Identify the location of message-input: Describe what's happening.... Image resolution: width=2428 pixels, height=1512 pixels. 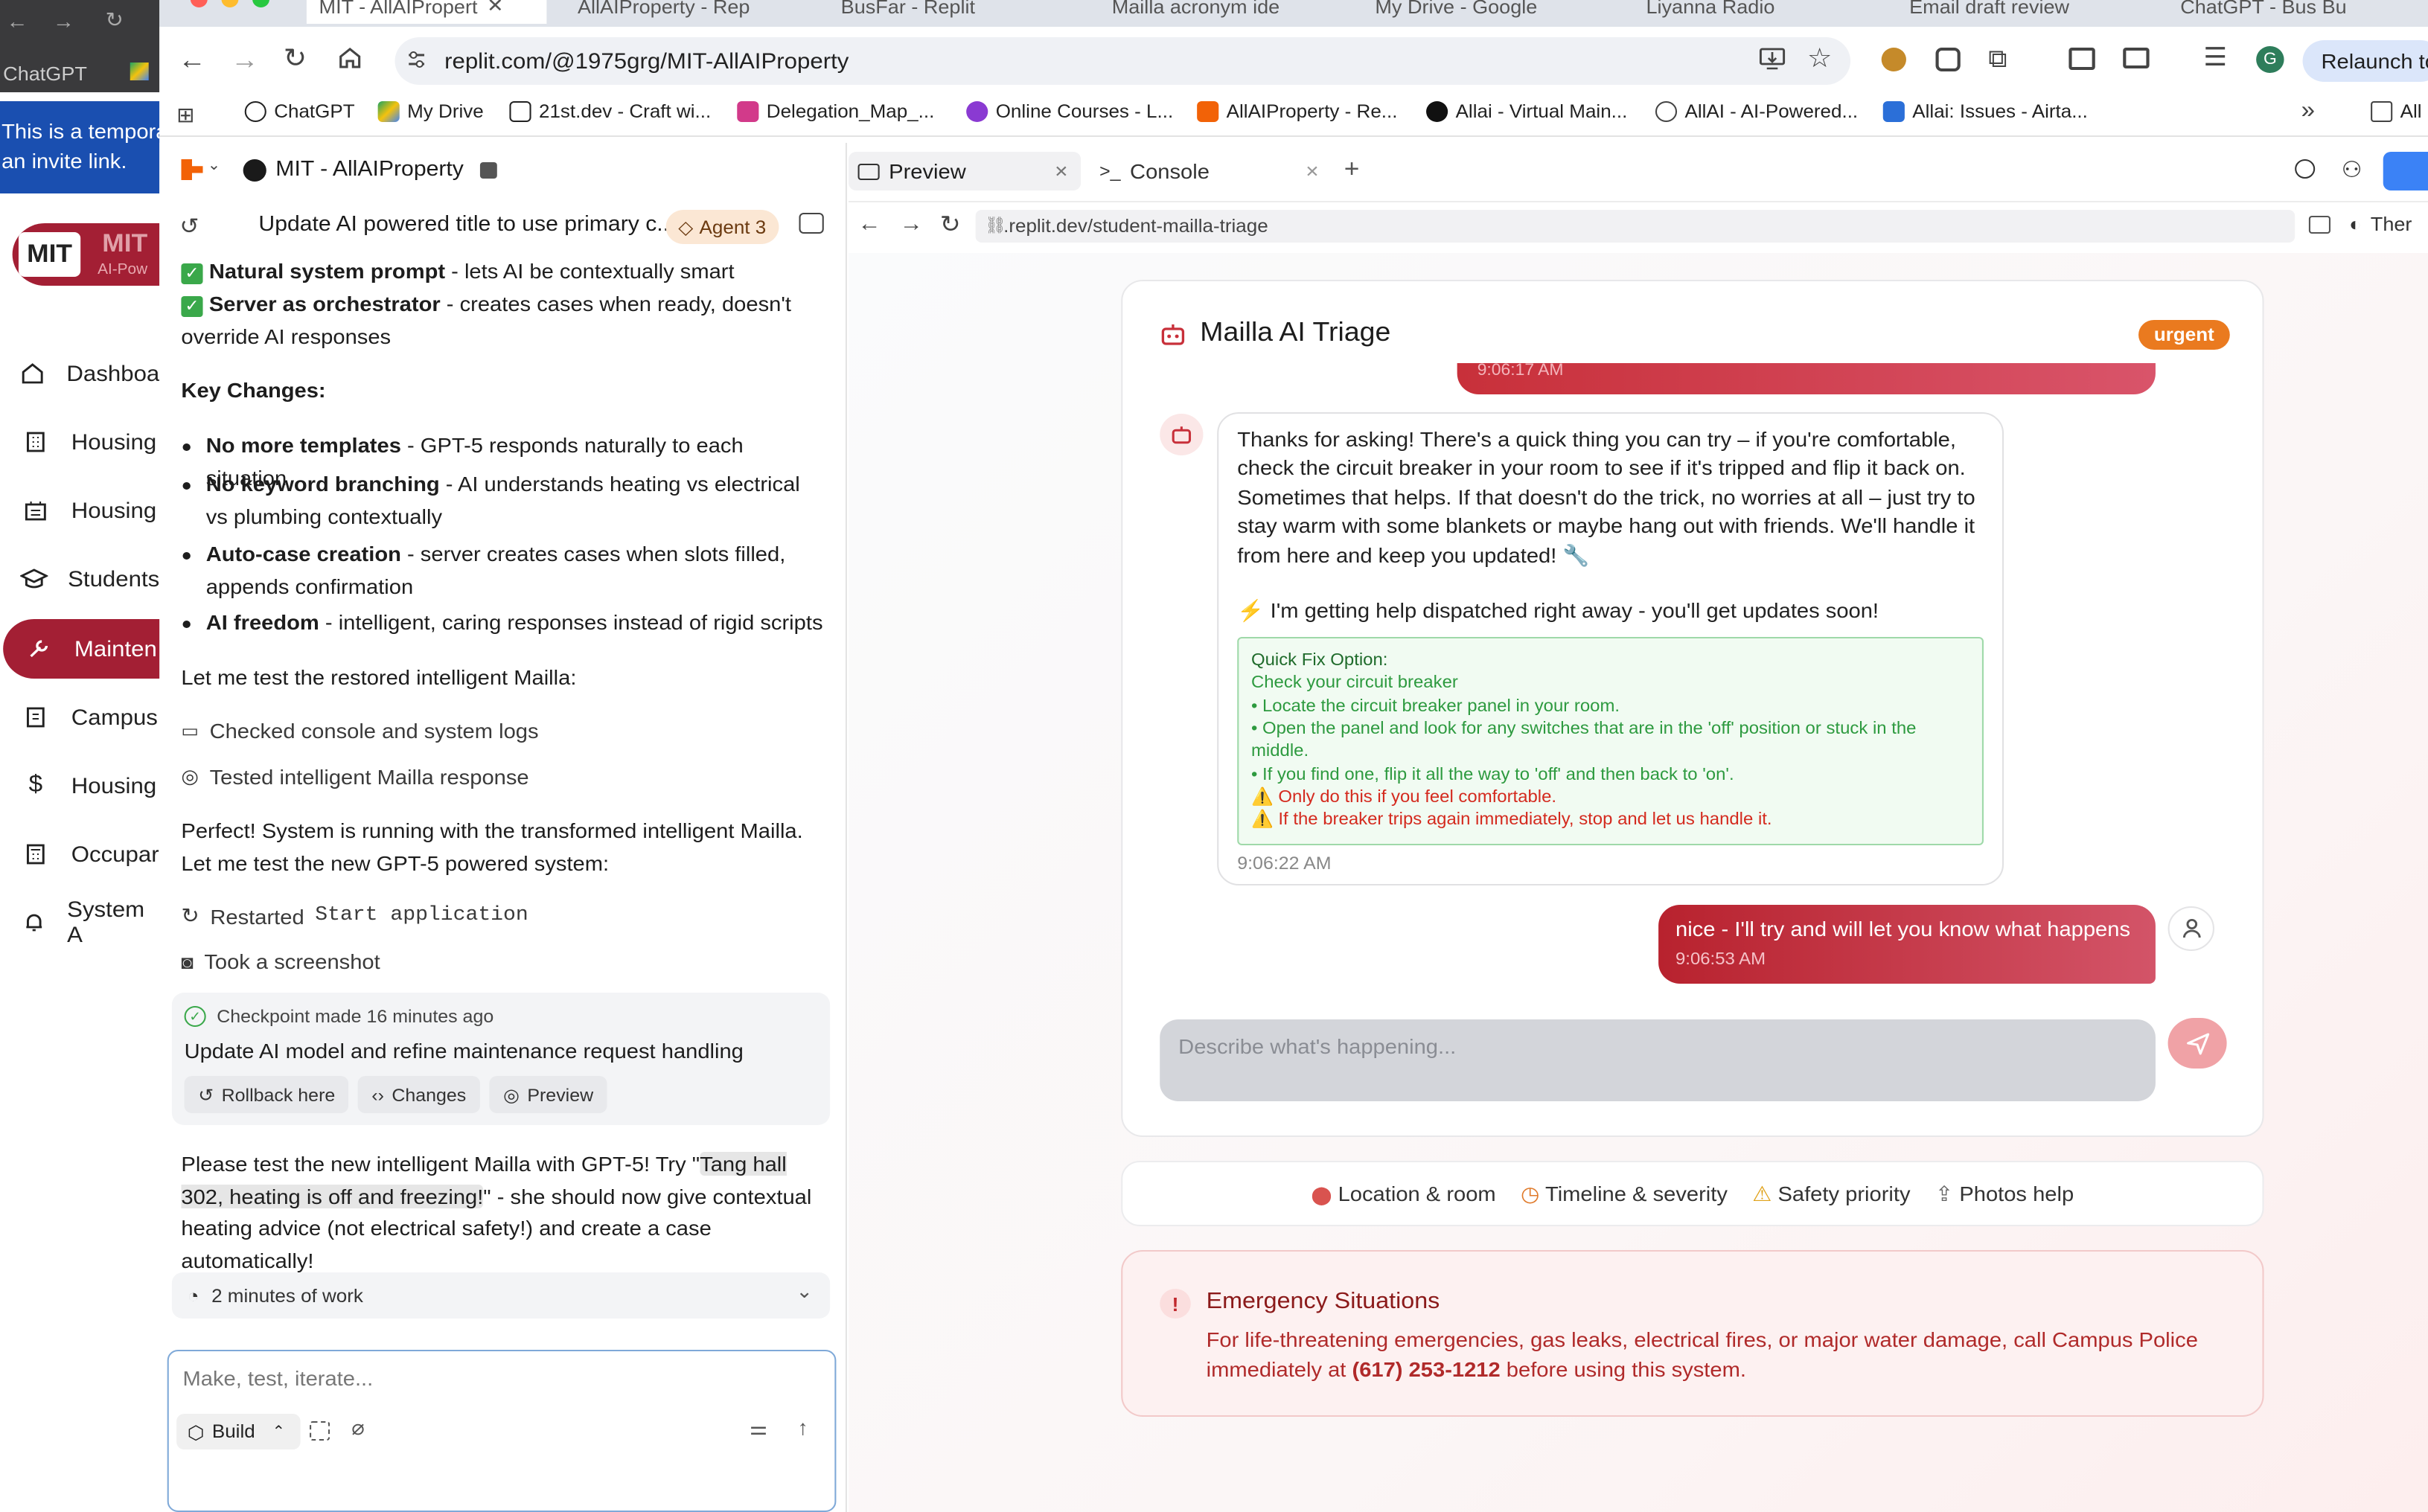
(1658, 1060).